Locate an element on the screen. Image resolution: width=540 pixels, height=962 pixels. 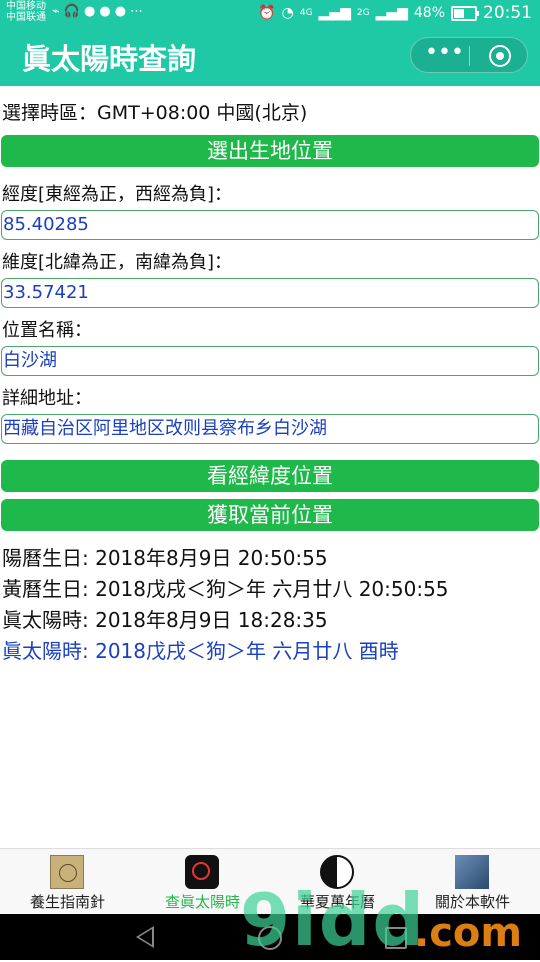
alarm-icon: ⏰ is located at coordinates (267, 13).